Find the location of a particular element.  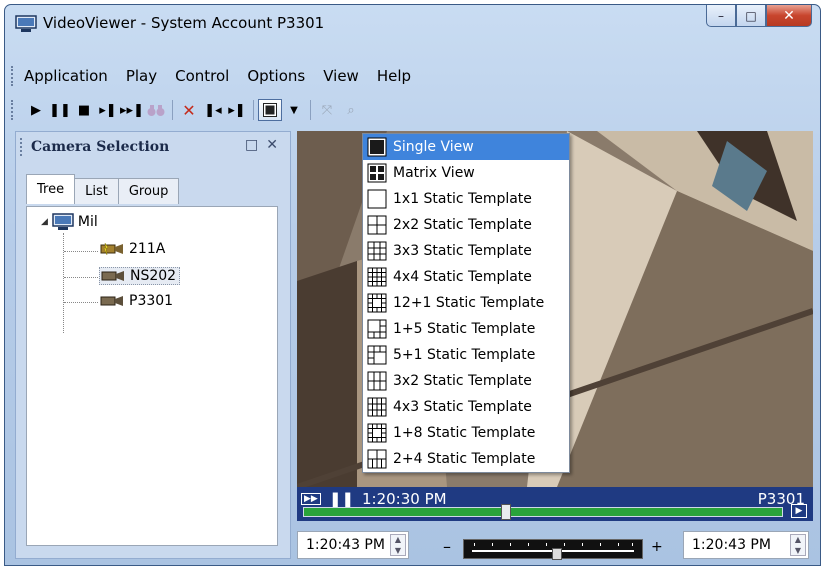

speed-minus: – is located at coordinates (447, 546).